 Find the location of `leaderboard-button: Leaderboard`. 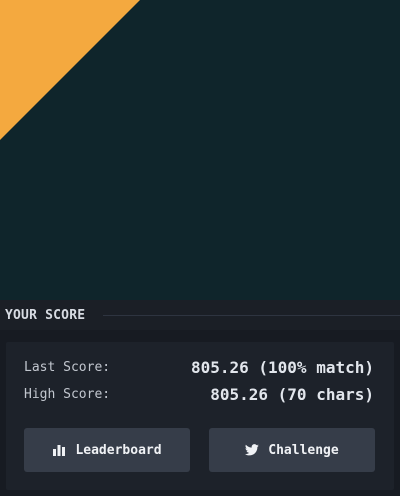

leaderboard-button: Leaderboard is located at coordinates (107, 450).